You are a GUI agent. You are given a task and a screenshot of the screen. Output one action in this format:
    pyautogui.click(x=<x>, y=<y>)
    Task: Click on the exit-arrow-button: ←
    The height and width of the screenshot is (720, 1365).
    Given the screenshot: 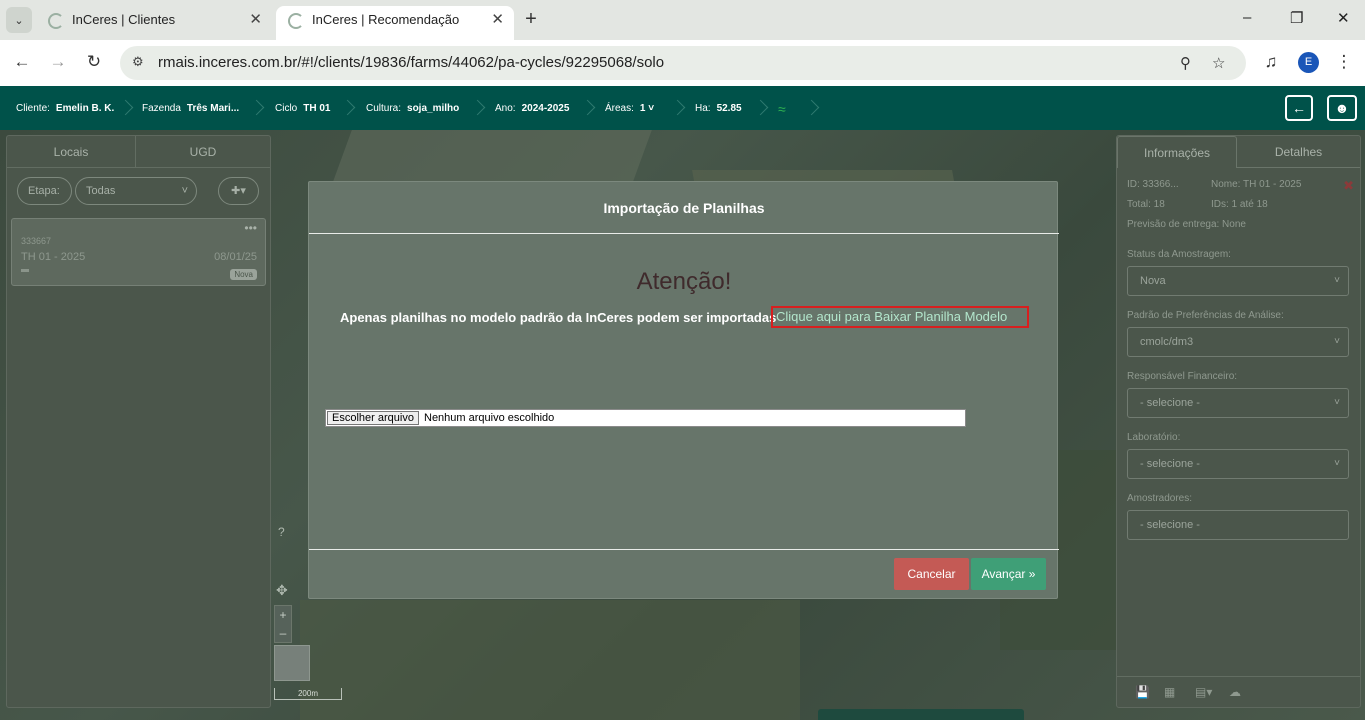 What is the action you would take?
    pyautogui.click(x=1299, y=108)
    